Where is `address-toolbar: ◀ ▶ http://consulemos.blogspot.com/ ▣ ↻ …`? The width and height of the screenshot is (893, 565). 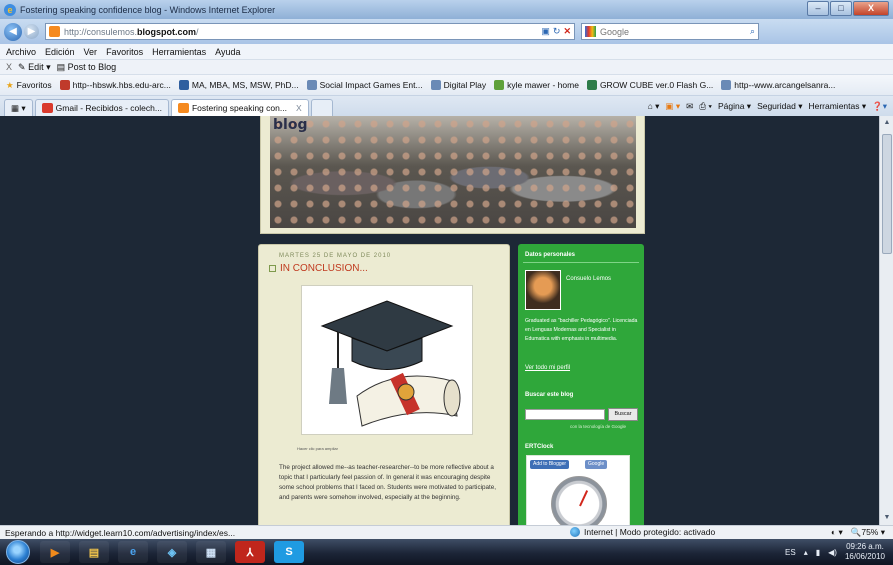 address-toolbar: ◀ ▶ http://consulemos.blogspot.com/ ▣ ↻ … is located at coordinates (446, 31).